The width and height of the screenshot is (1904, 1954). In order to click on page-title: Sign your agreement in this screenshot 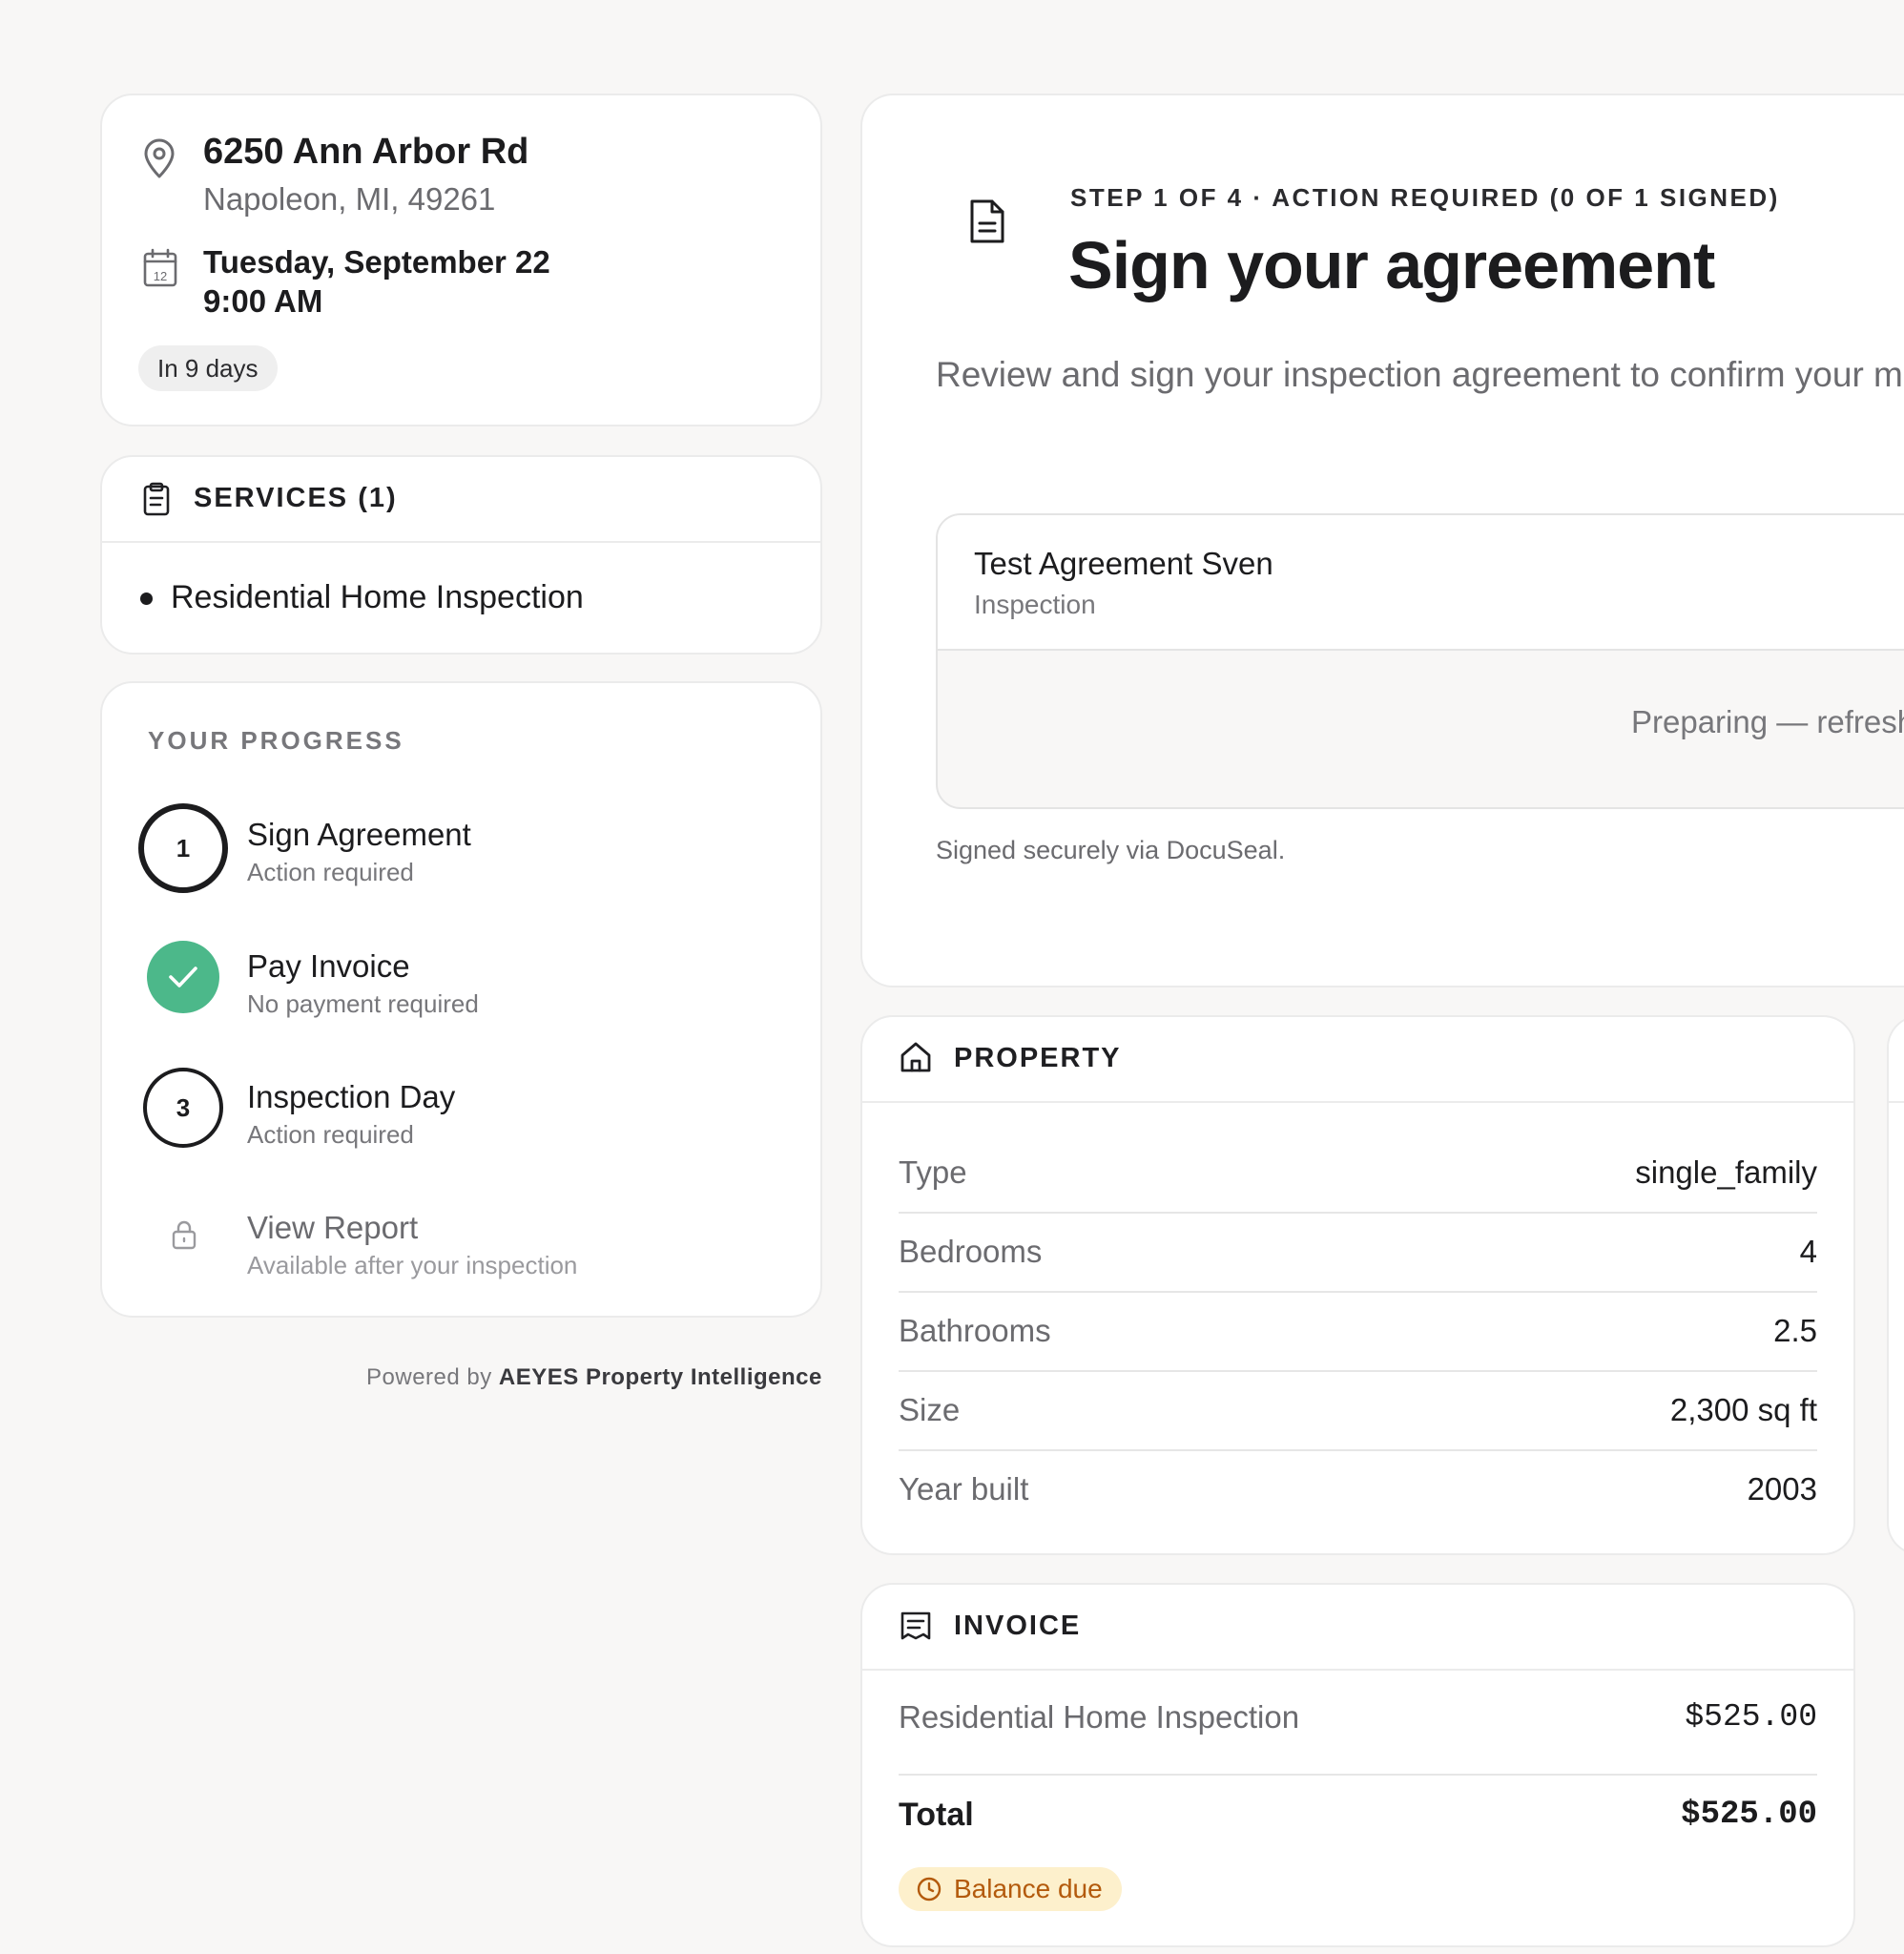, I will do `click(1391, 265)`.